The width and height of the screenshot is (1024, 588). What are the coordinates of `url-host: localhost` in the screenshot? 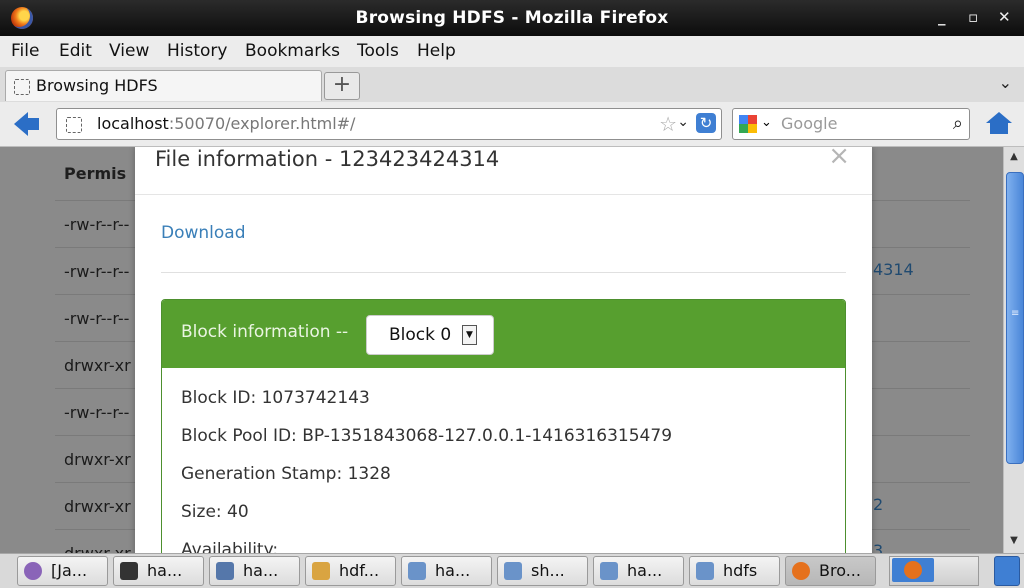 It's located at (133, 123).